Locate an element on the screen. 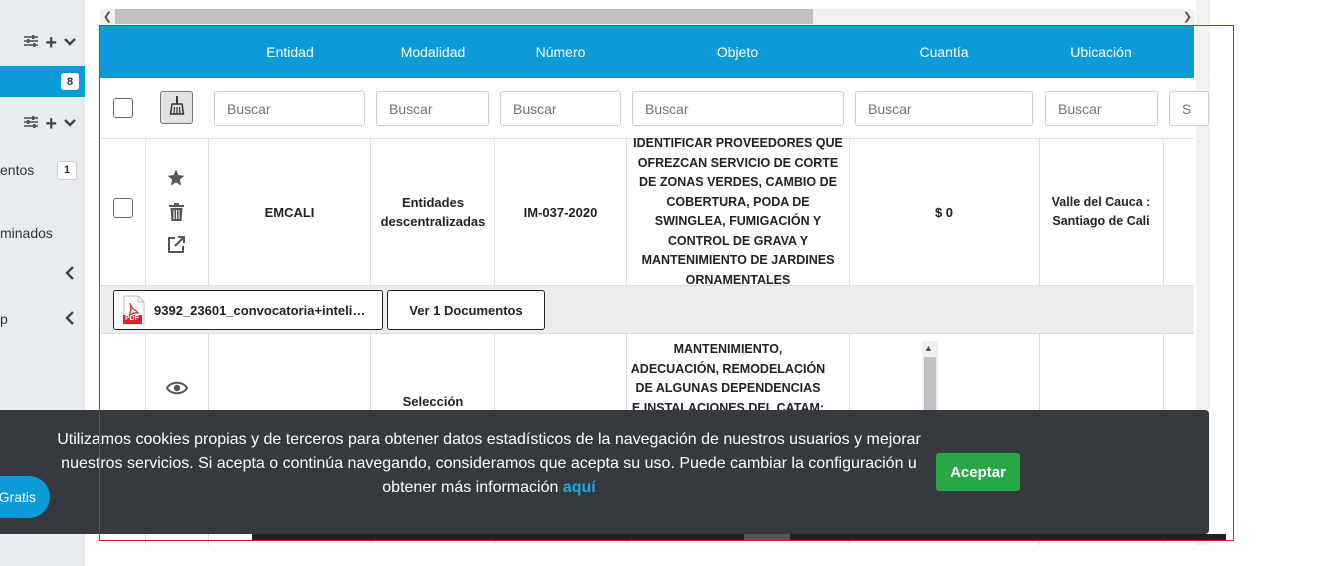 The width and height of the screenshot is (1334, 566). sidebar-item-documentos: entos 1 is located at coordinates (42, 170).